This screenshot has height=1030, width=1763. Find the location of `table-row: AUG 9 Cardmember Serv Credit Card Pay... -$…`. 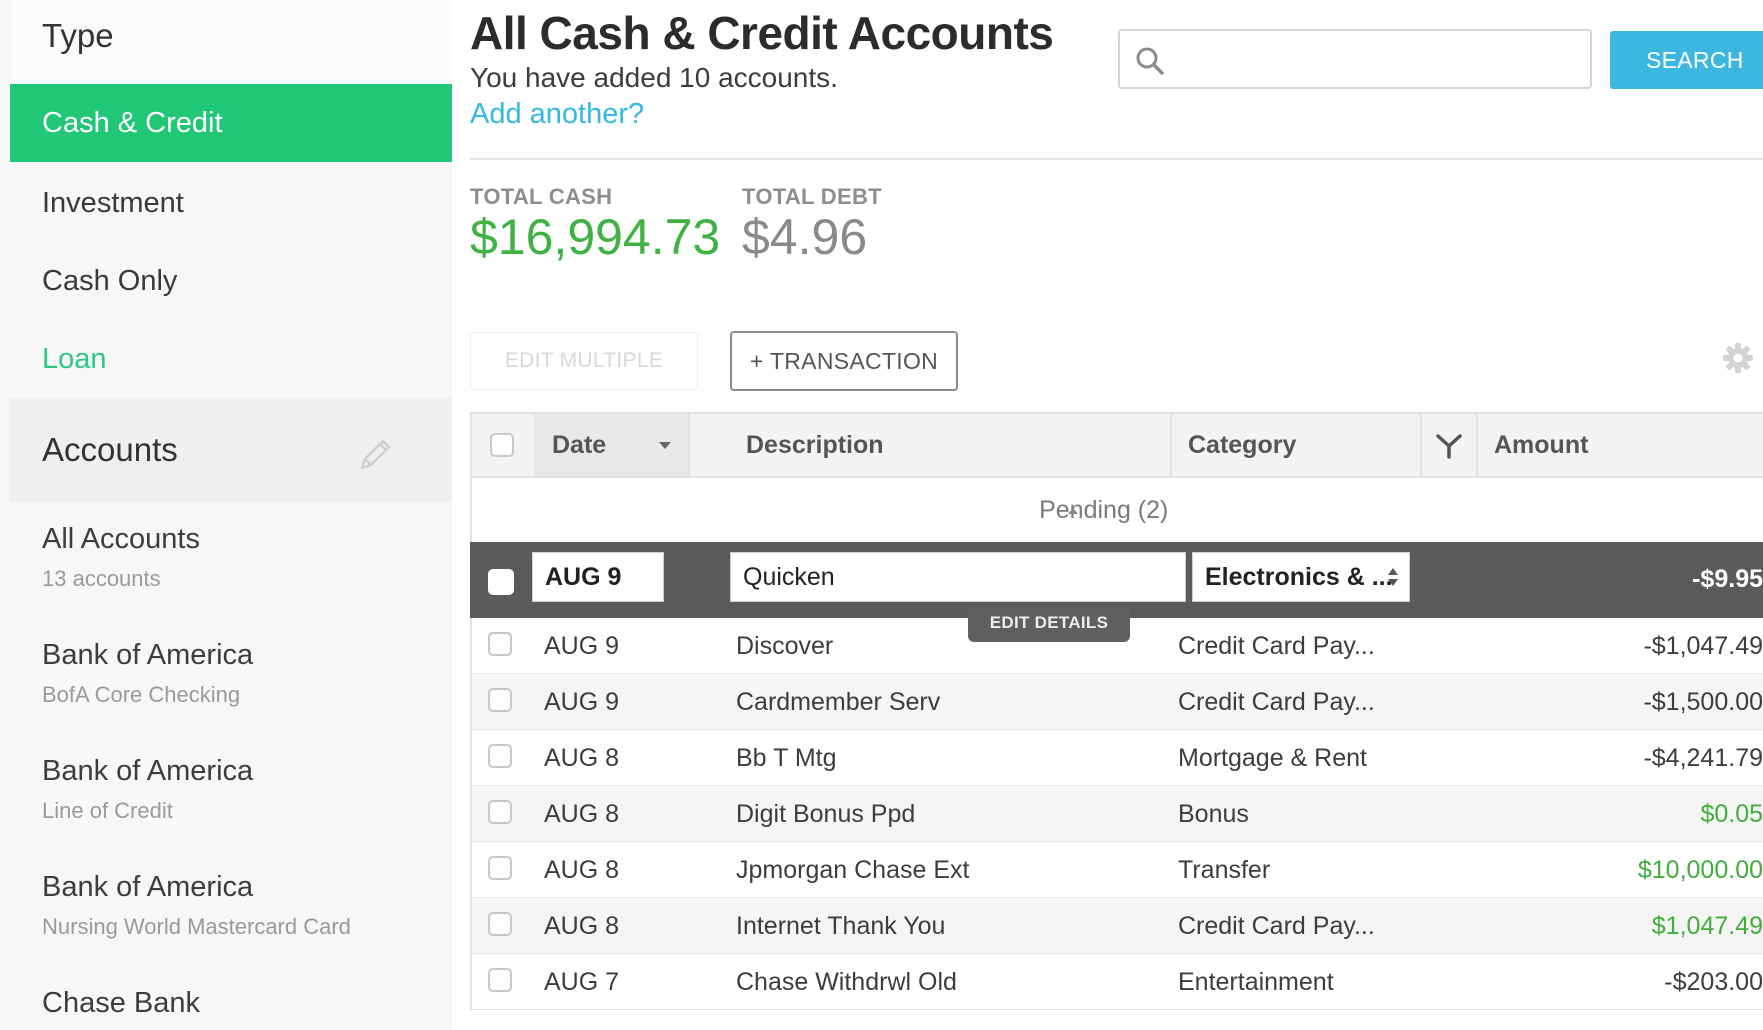

table-row: AUG 9 Cardmember Serv Credit Card Pay... -$… is located at coordinates (1116, 702).